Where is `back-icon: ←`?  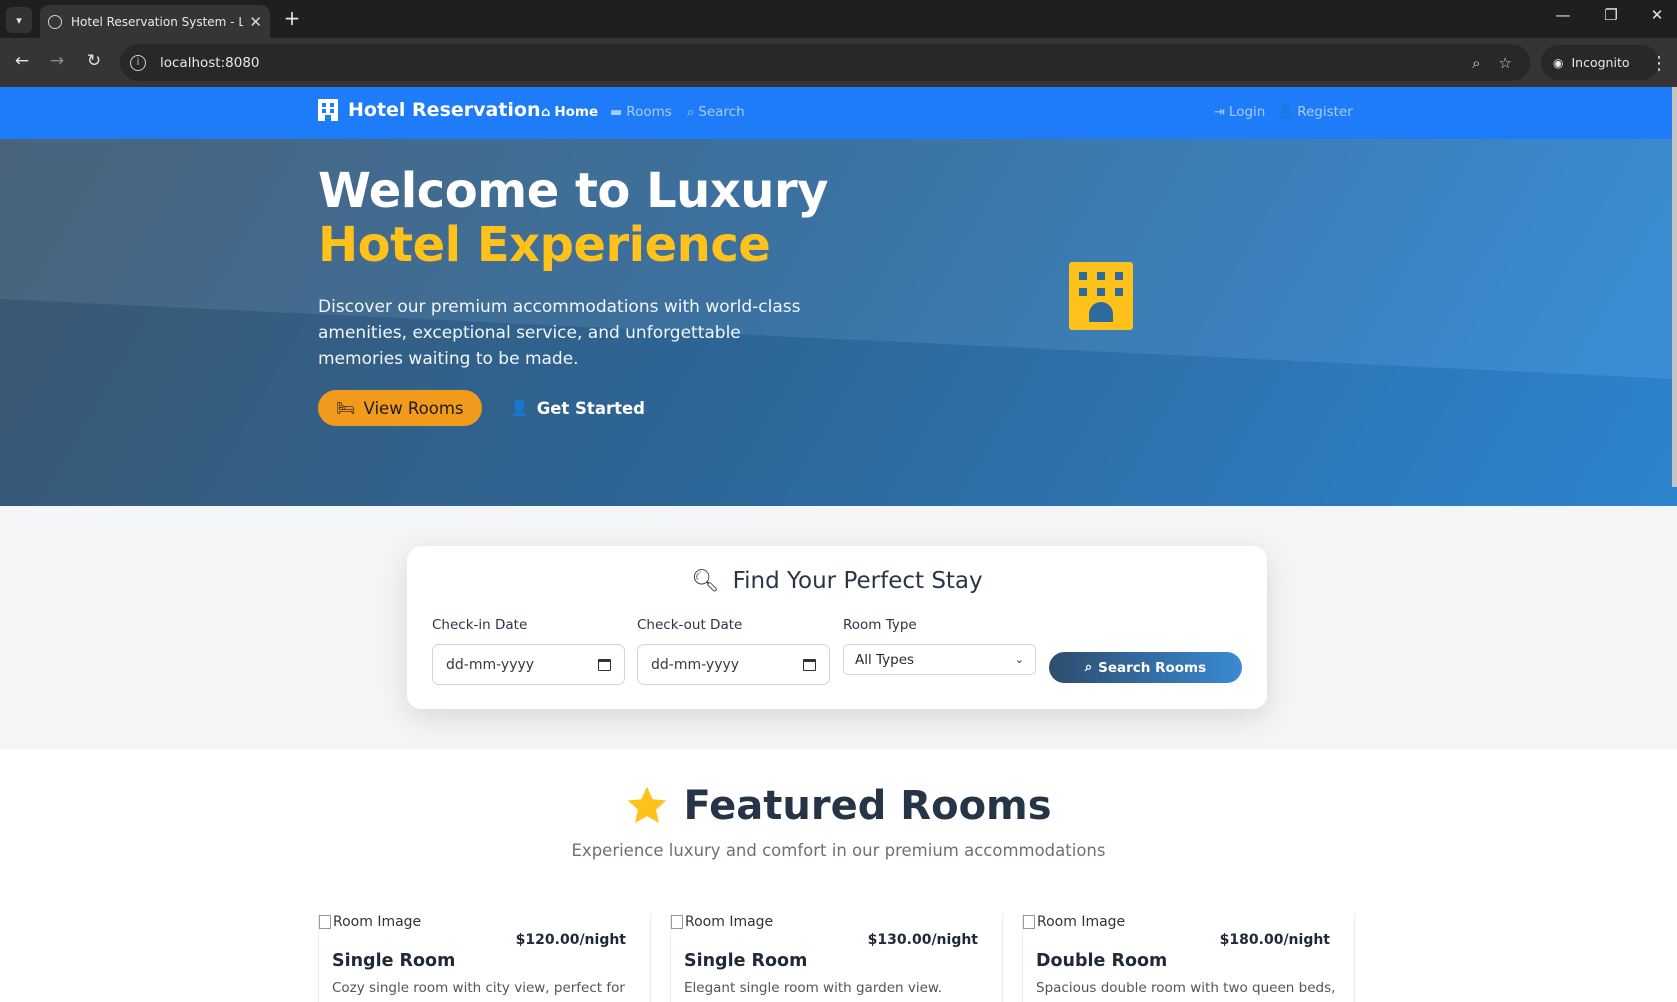
back-icon: ← is located at coordinates (22, 61).